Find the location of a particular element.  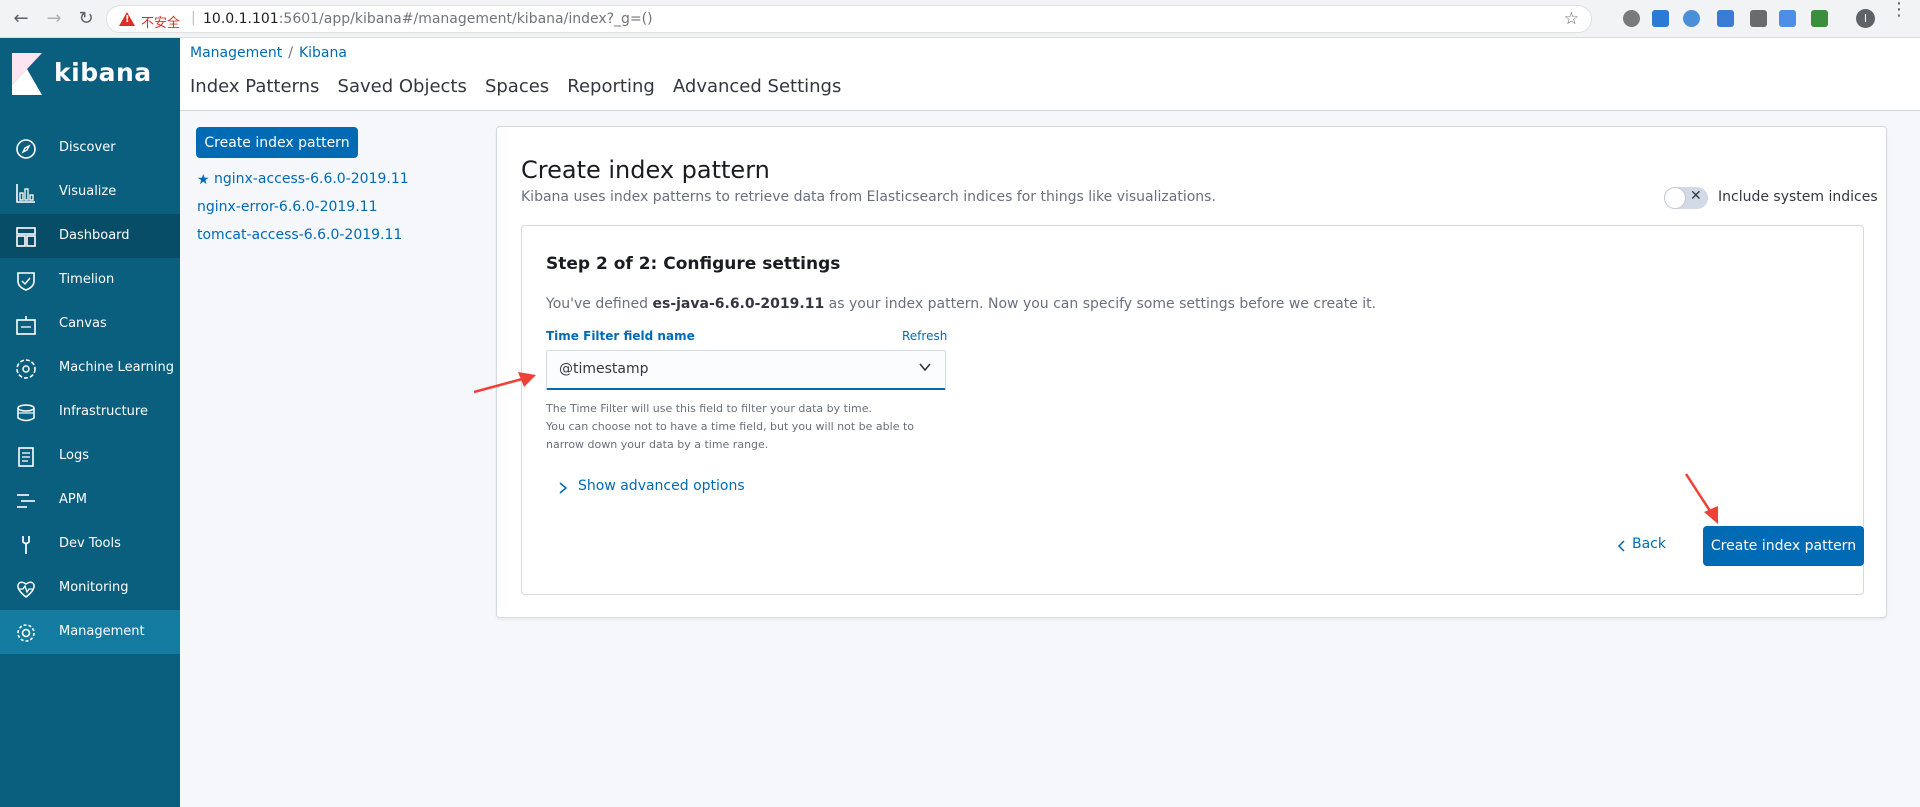

sidebar-item-timelion: Timelion is located at coordinates (90, 280).